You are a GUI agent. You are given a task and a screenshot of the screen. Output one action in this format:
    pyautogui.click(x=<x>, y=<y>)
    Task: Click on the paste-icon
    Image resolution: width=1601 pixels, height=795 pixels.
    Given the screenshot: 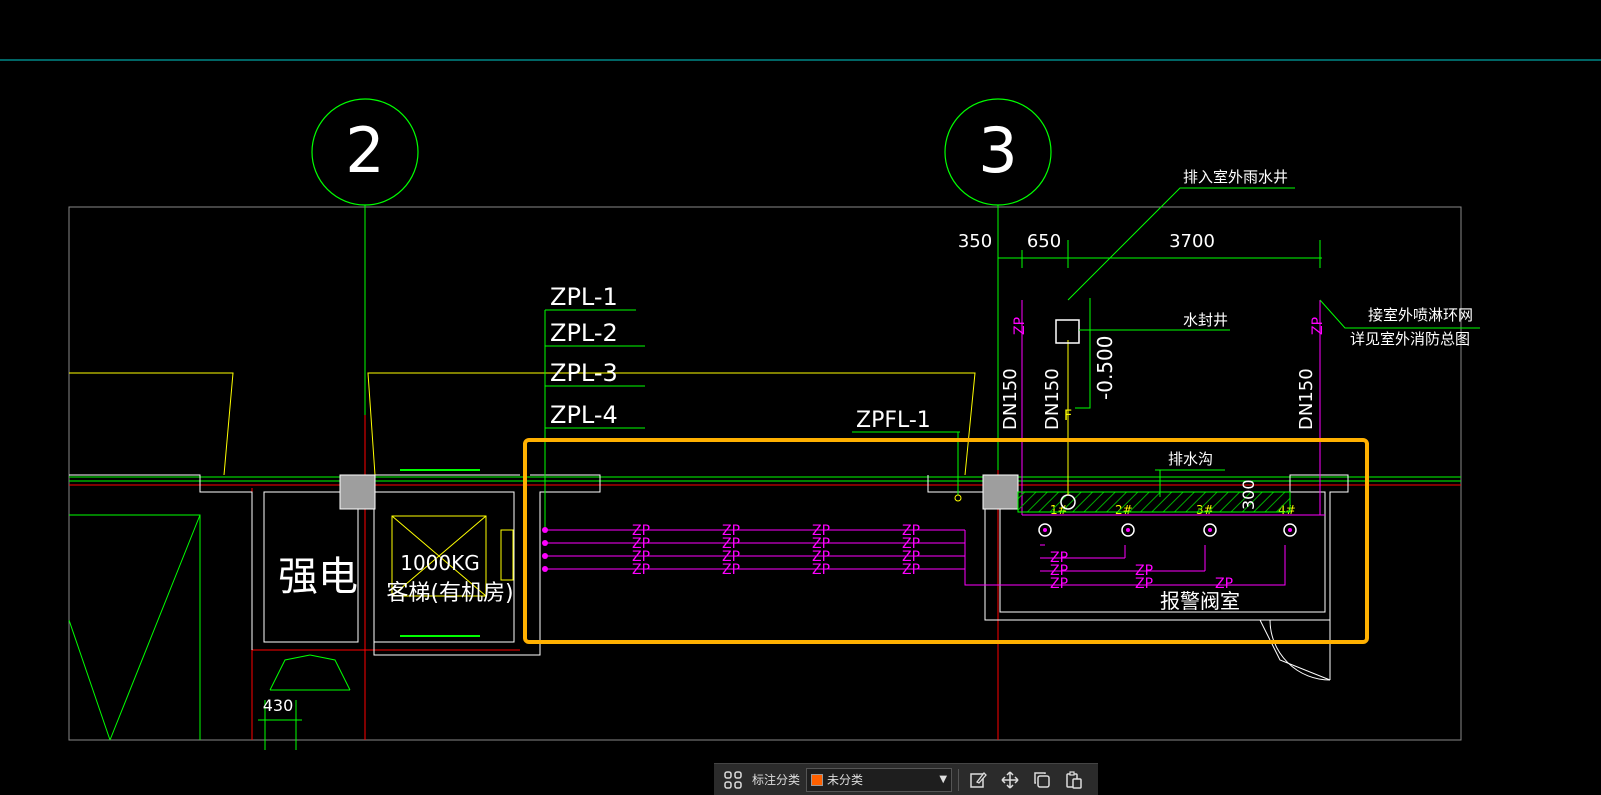 What is the action you would take?
    pyautogui.click(x=1074, y=780)
    